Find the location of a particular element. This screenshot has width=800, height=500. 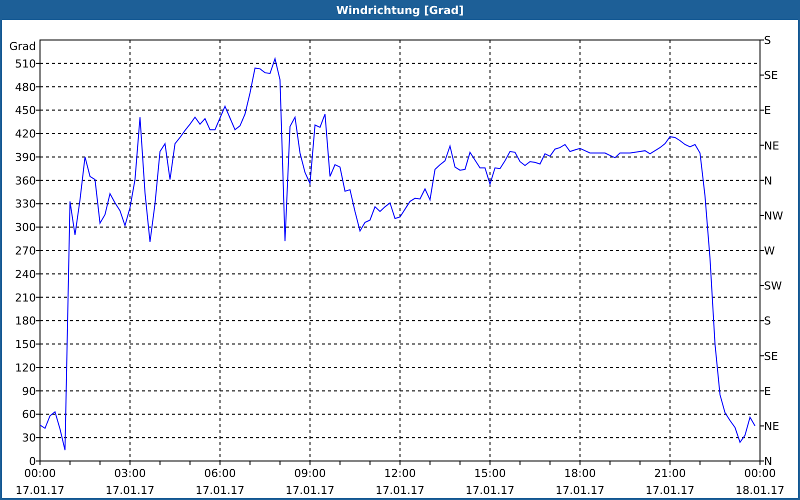

y-tick-label: 240 is located at coordinates (25, 274).